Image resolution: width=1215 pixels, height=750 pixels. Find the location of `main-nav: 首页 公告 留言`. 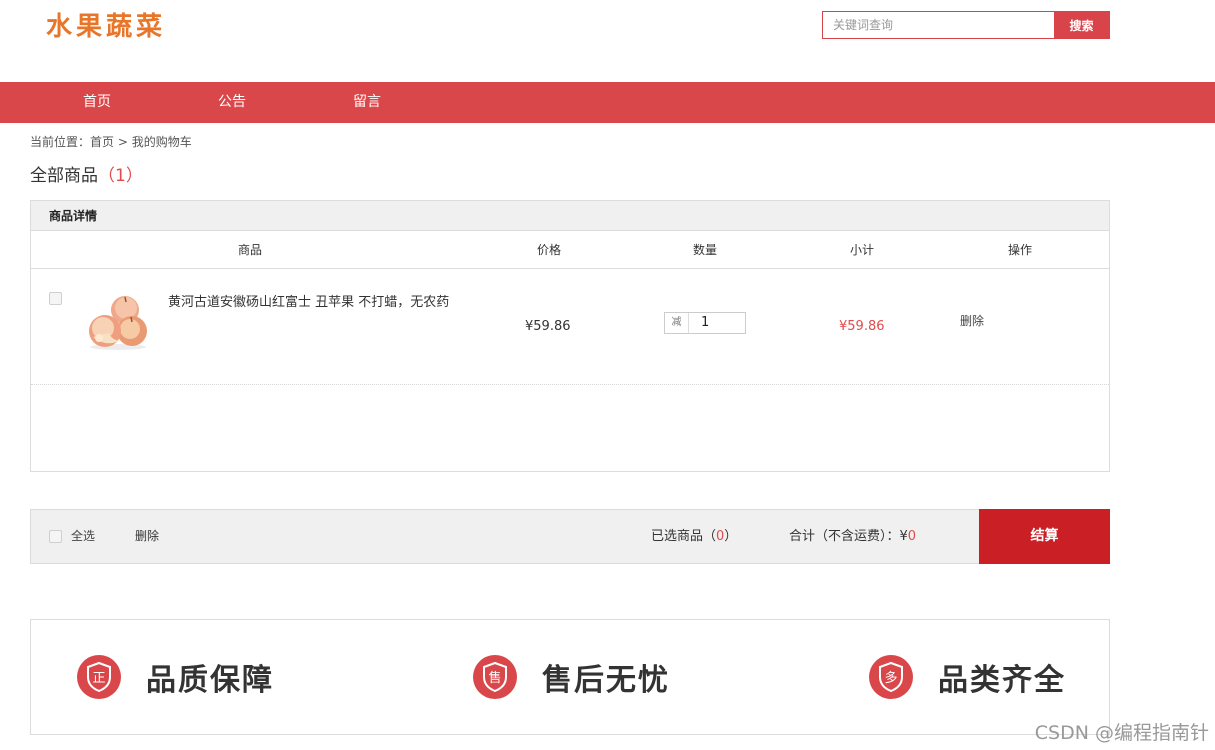

main-nav: 首页 公告 留言 is located at coordinates (607, 102).